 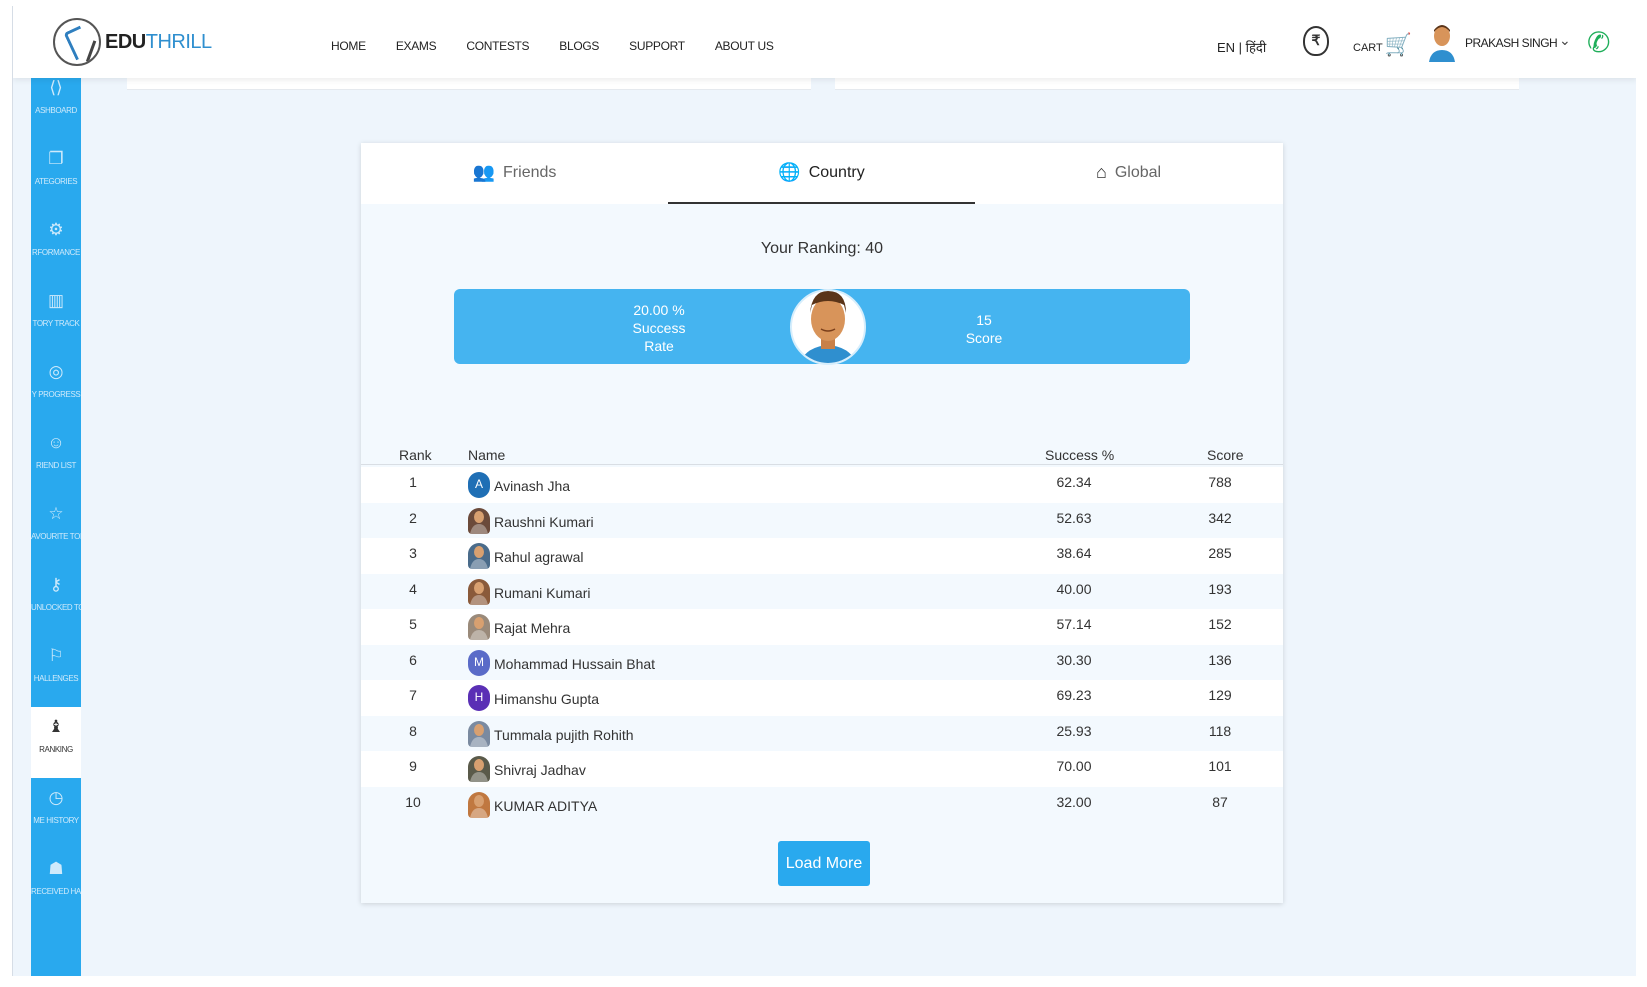 What do you see at coordinates (822, 662) in the screenshot?
I see `table-row: 6 M Mohammad Hussain Bhat 30.30 136` at bounding box center [822, 662].